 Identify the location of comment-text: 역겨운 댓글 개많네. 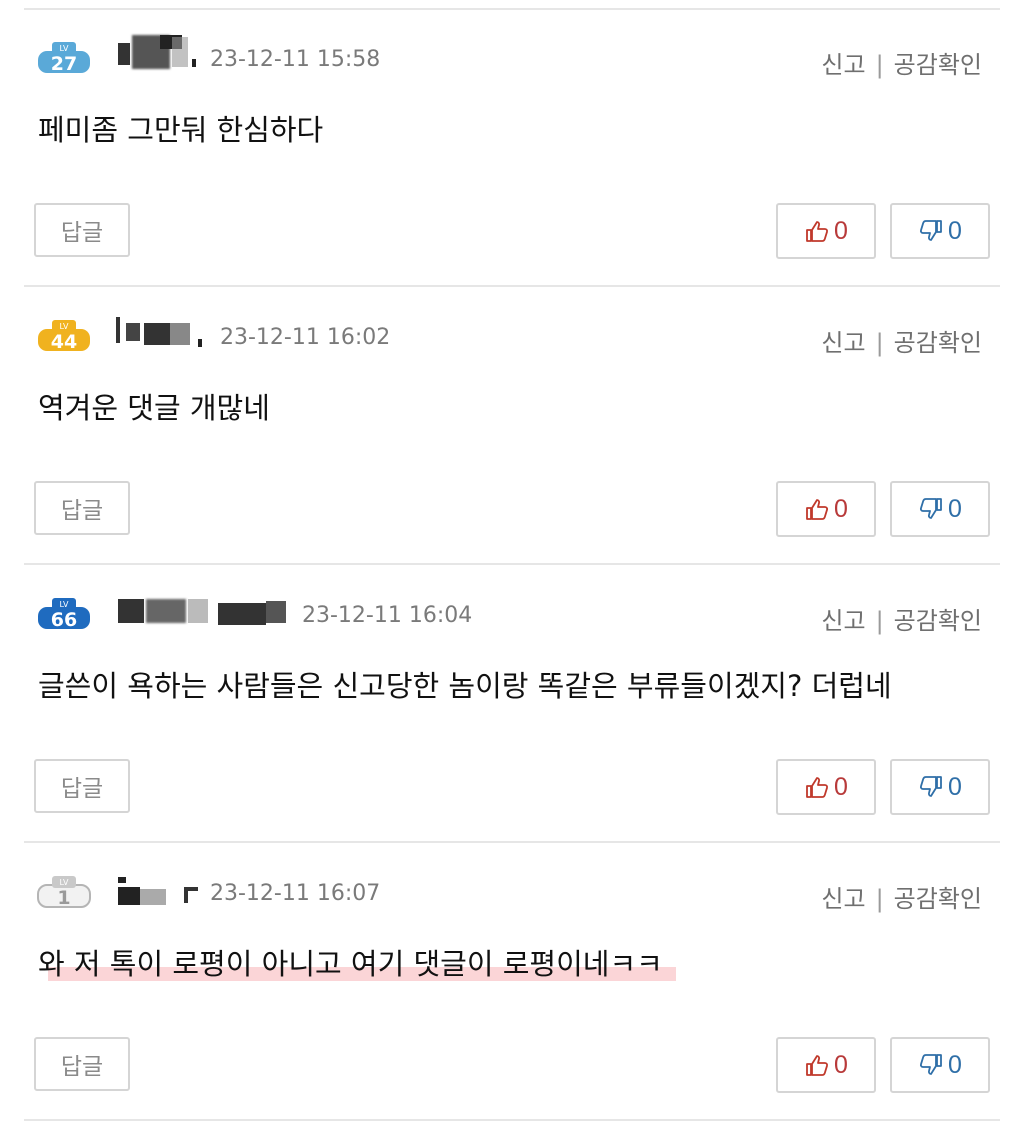
(154, 408).